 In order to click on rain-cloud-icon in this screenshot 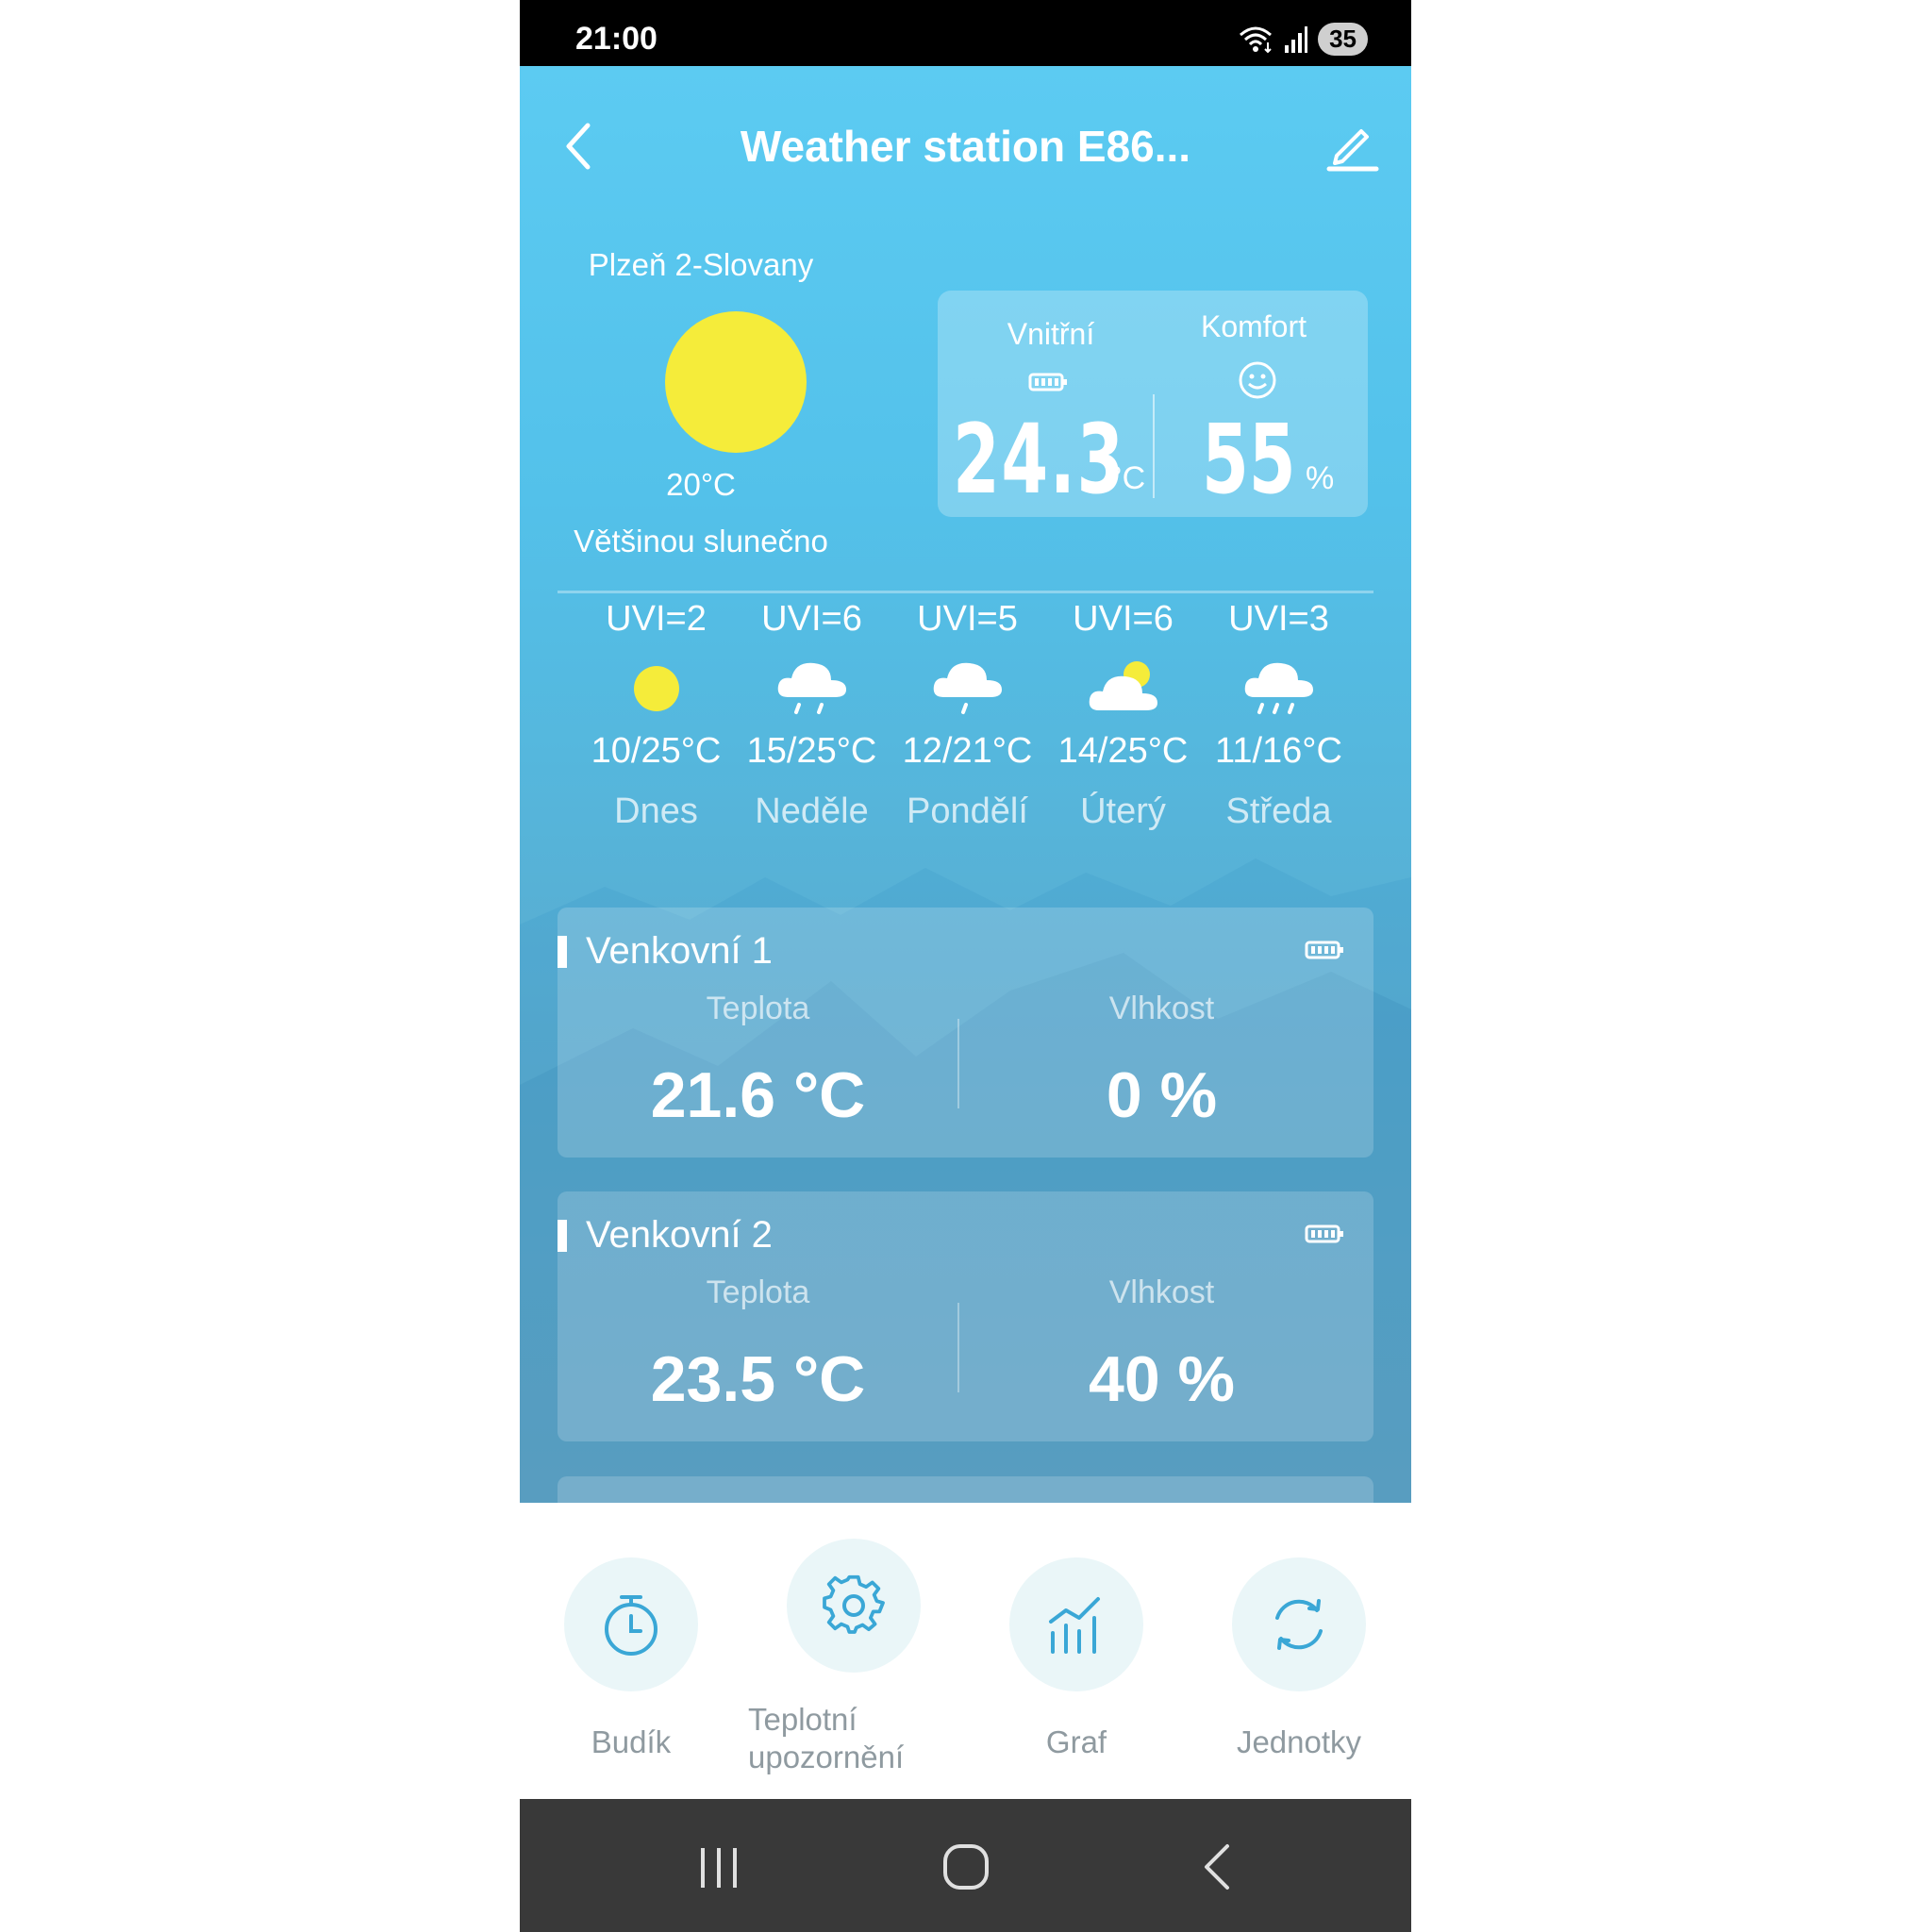, I will do `click(811, 688)`.